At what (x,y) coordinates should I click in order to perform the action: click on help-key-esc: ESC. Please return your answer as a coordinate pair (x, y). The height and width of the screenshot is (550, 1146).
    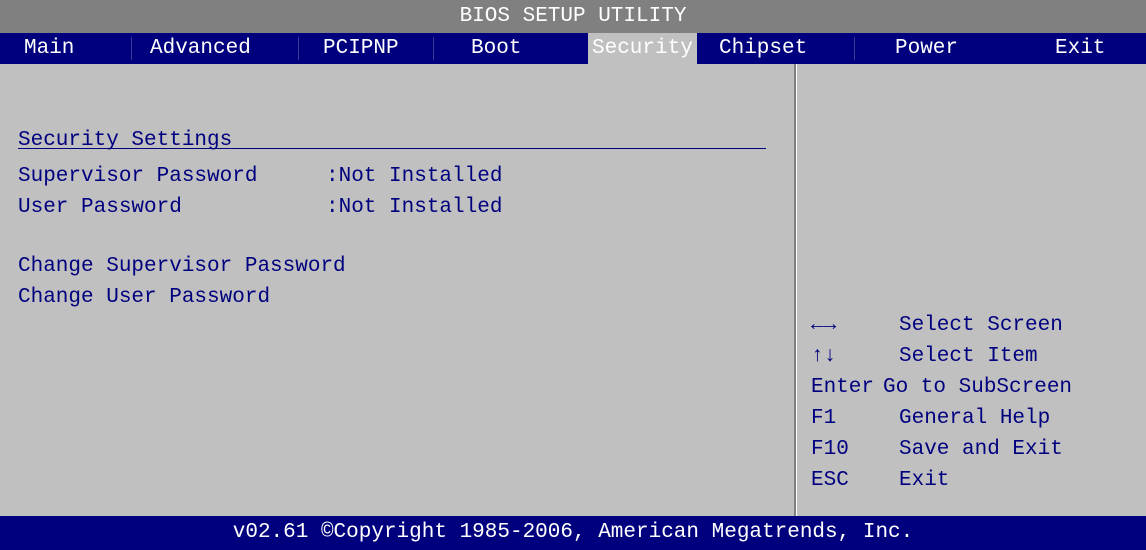
    Looking at the image, I should click on (830, 480).